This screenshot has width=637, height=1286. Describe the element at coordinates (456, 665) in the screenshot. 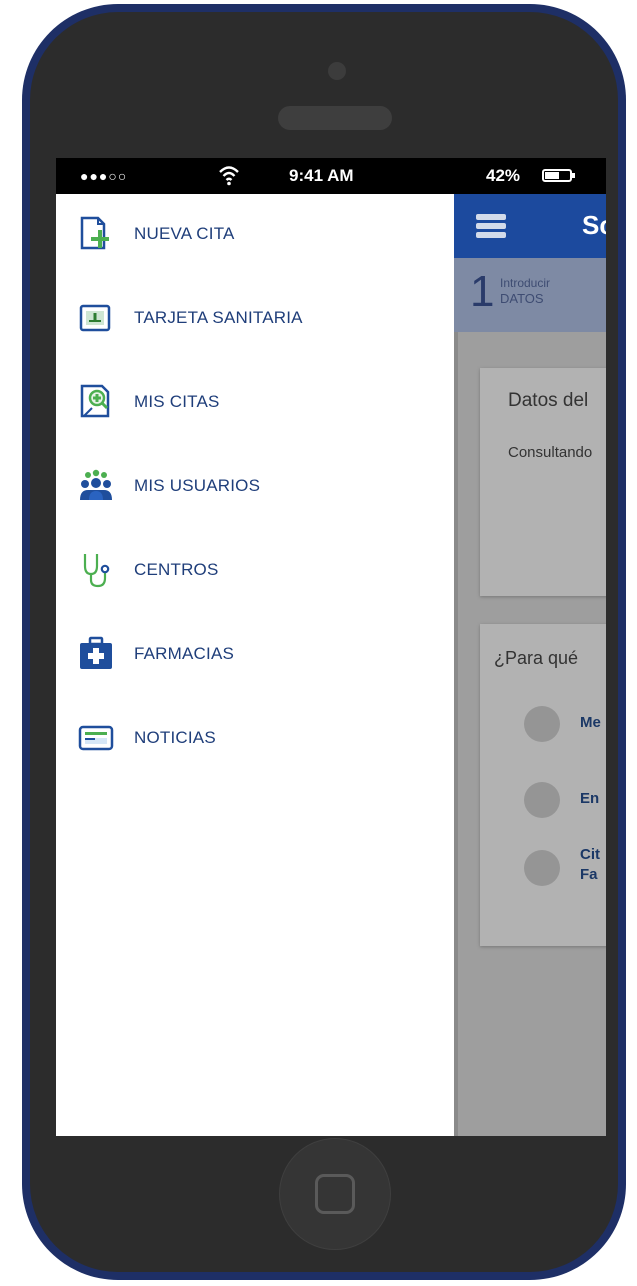

I see `drawer-edge-shadow` at that location.